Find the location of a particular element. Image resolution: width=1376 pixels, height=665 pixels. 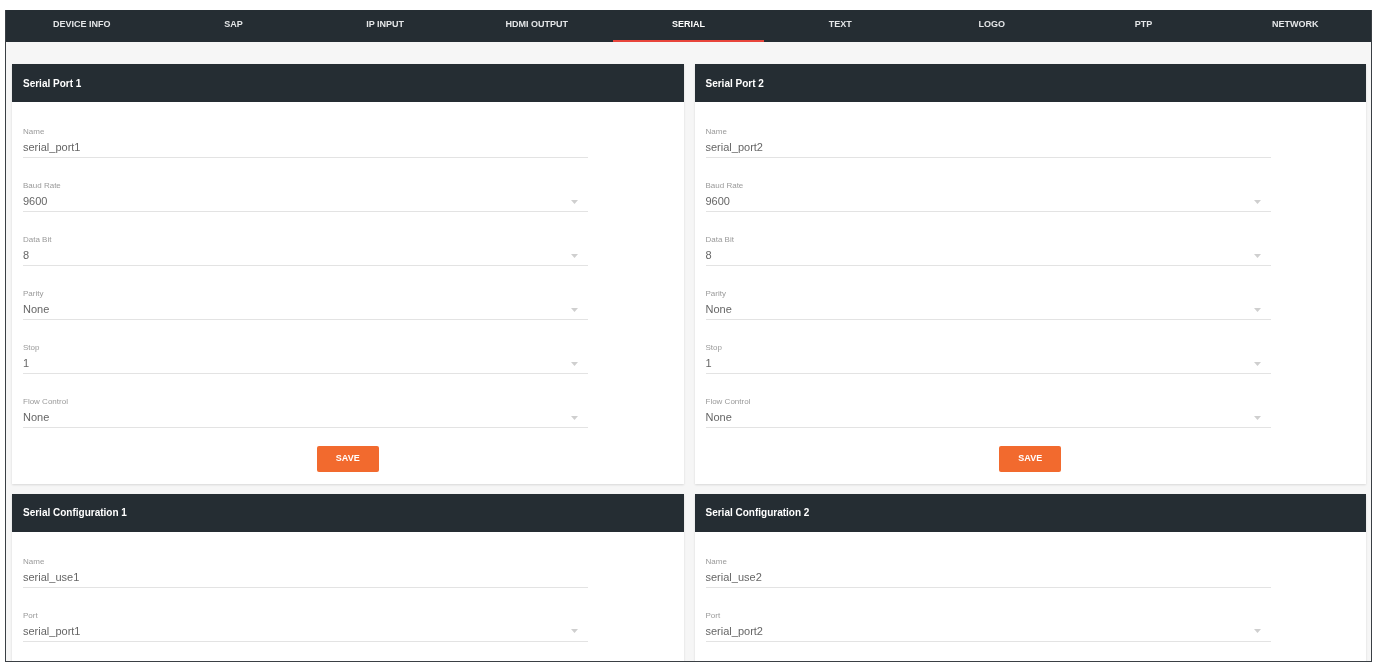

nav-tab: LOGO is located at coordinates (992, 26).